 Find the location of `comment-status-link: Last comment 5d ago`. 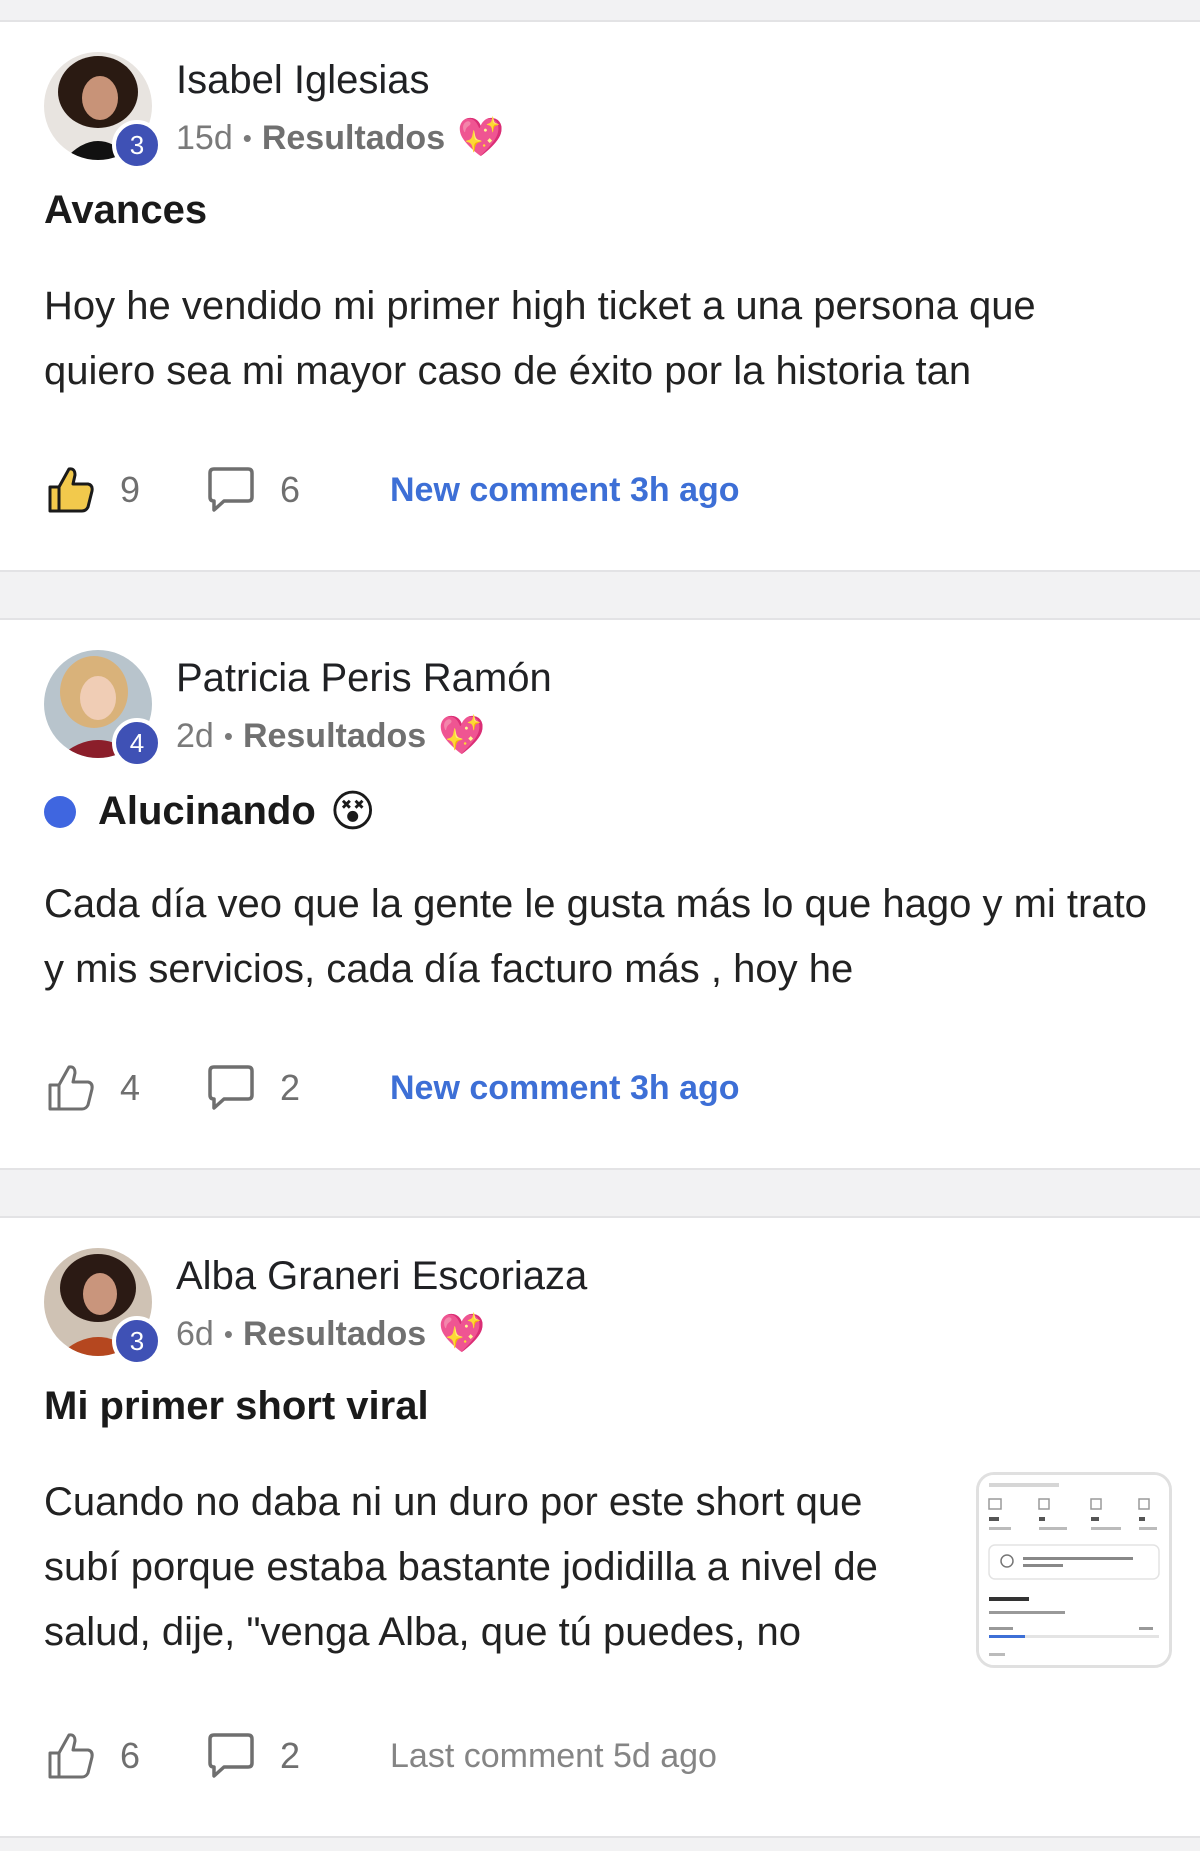

comment-status-link: Last comment 5d ago is located at coordinates (553, 1756).